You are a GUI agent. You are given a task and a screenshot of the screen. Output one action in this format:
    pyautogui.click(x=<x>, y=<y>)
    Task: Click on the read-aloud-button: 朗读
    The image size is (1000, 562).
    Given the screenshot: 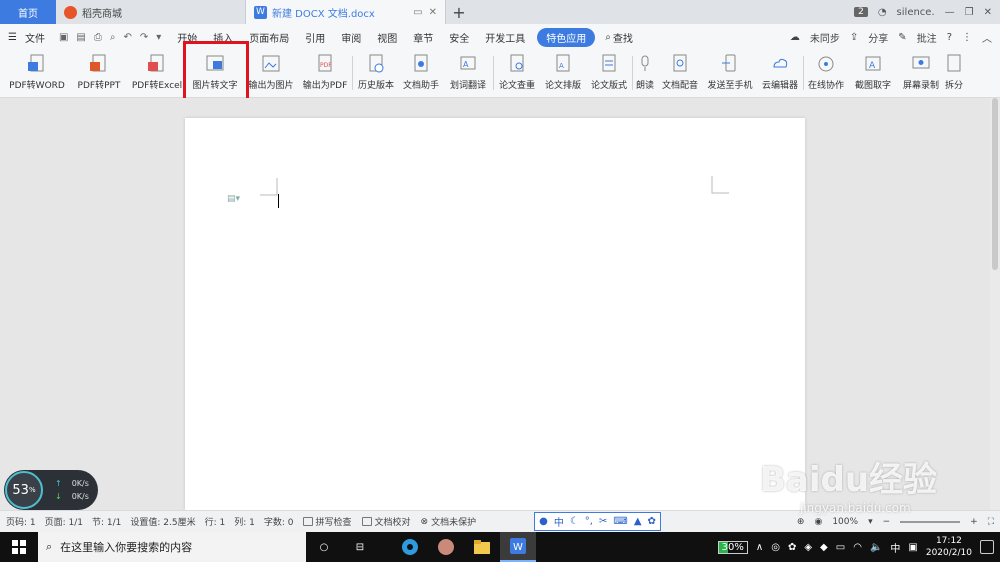 What is the action you would take?
    pyautogui.click(x=645, y=73)
    